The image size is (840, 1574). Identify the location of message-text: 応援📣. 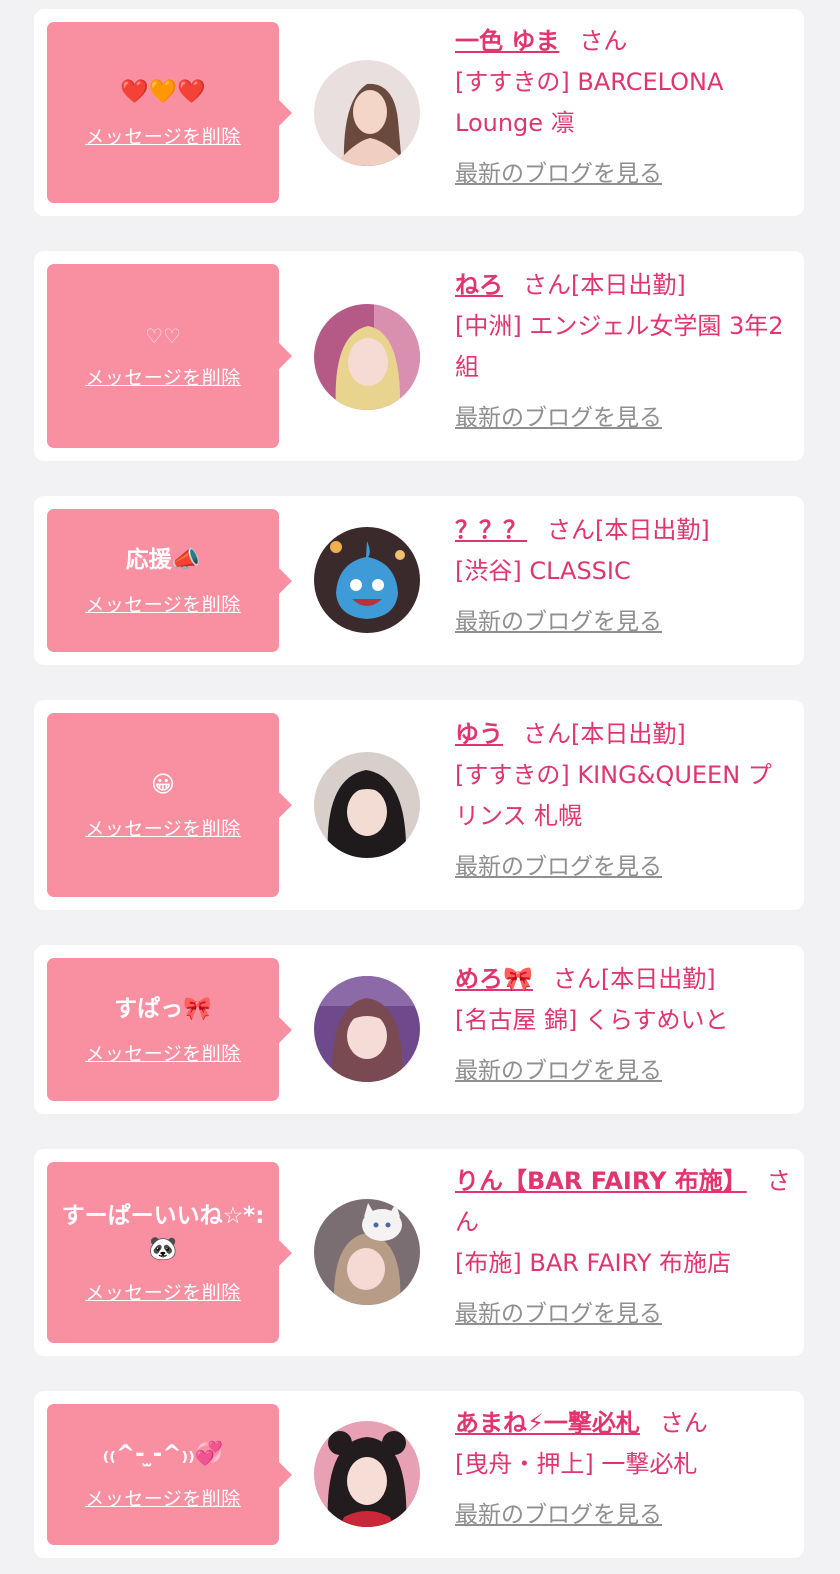
(163, 560).